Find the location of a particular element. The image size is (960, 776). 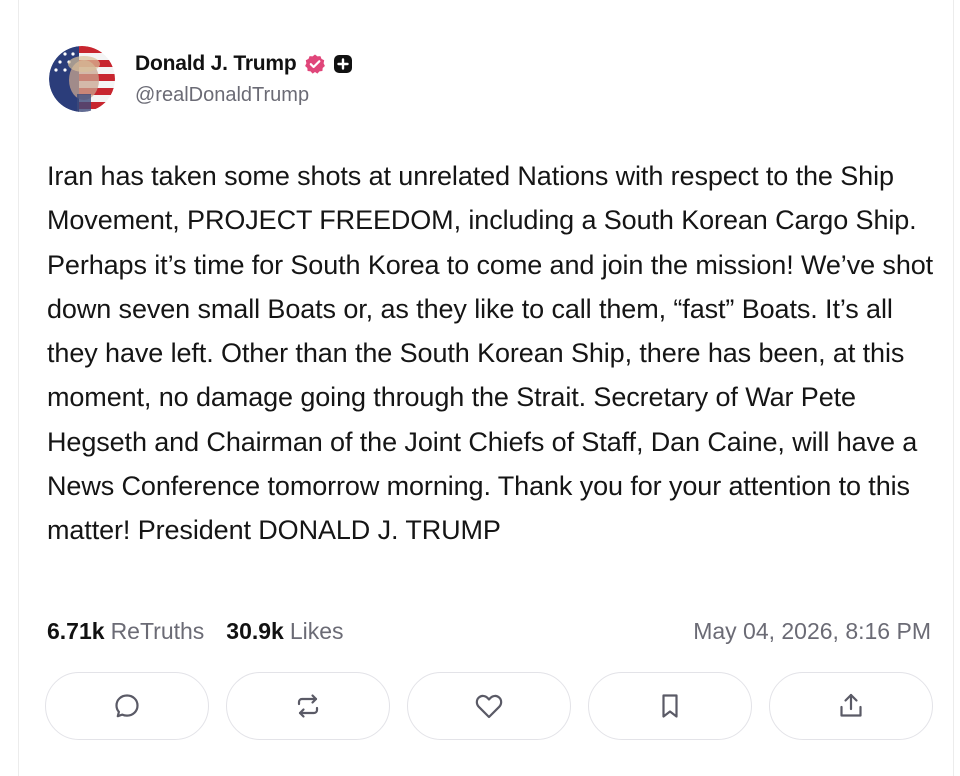

retruth-button is located at coordinates (308, 706).